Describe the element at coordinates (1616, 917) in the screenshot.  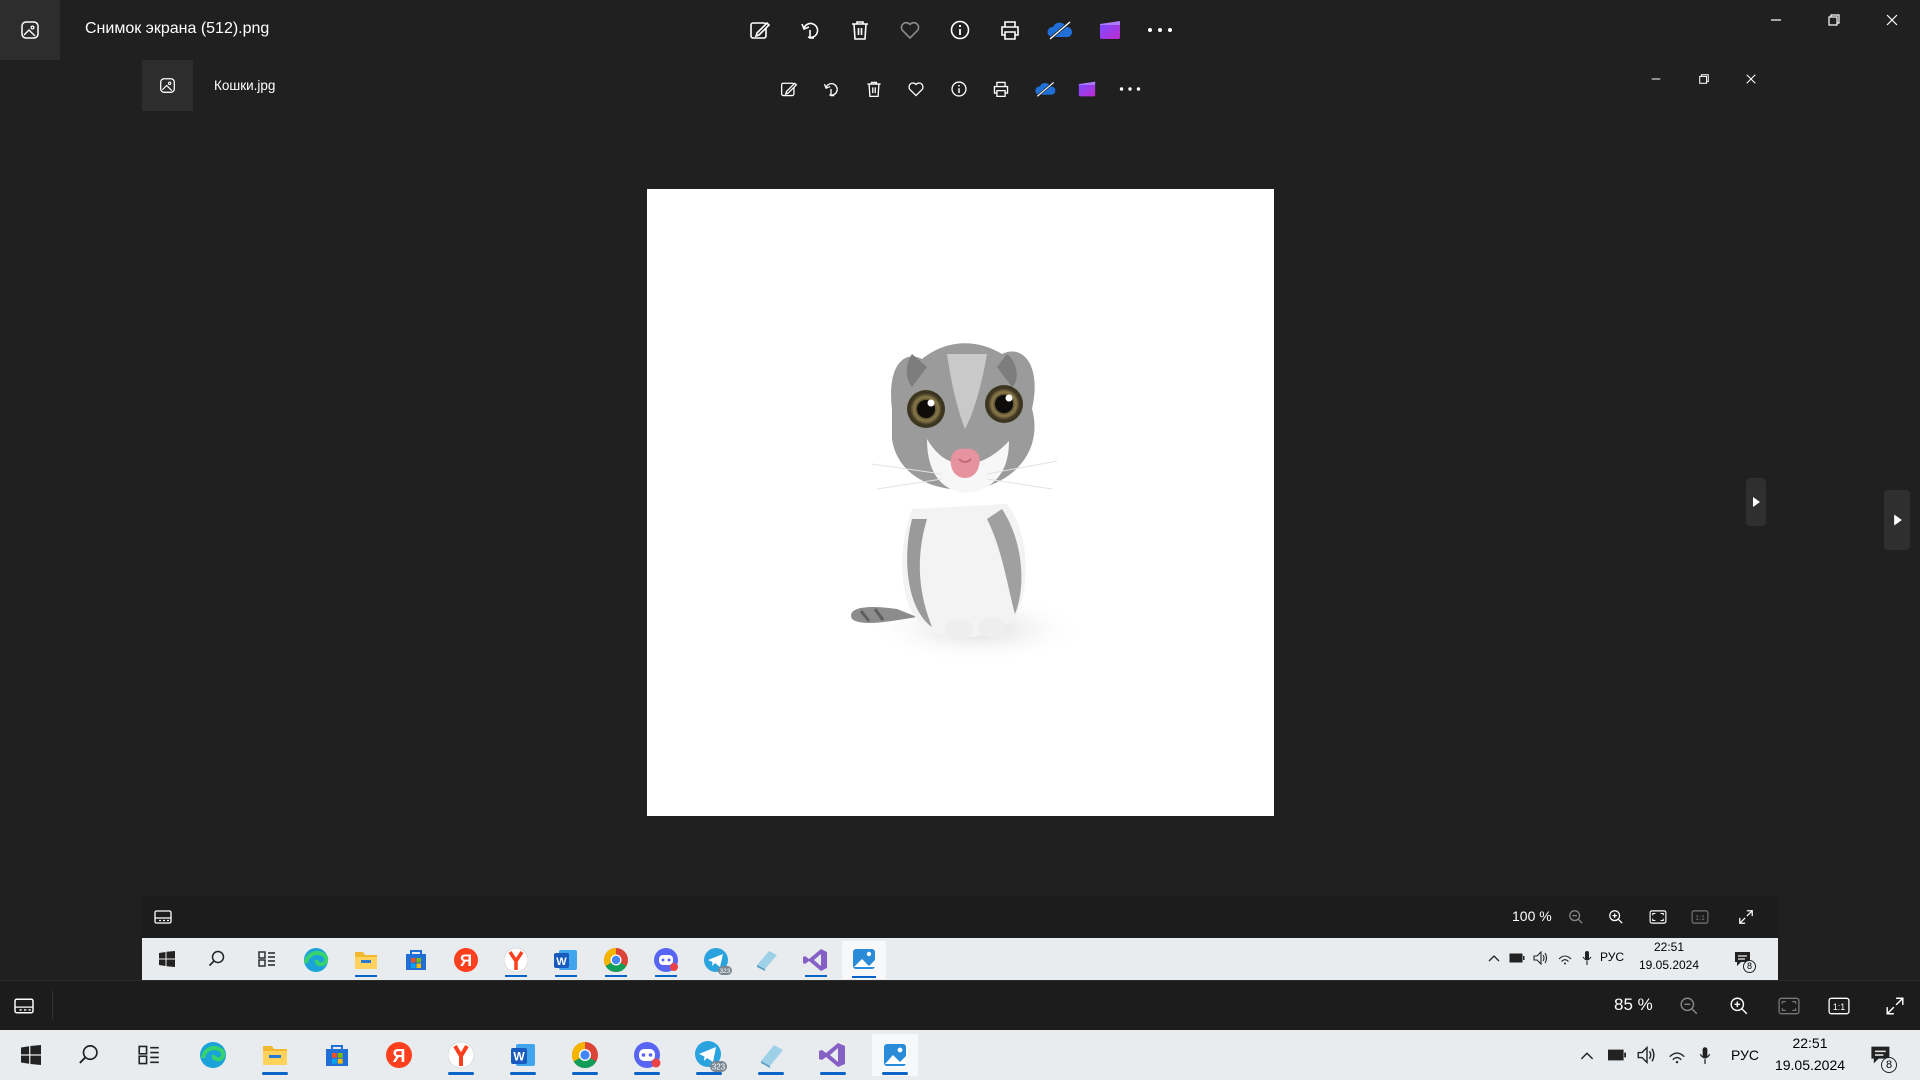
I see `zoom-in-icon` at that location.